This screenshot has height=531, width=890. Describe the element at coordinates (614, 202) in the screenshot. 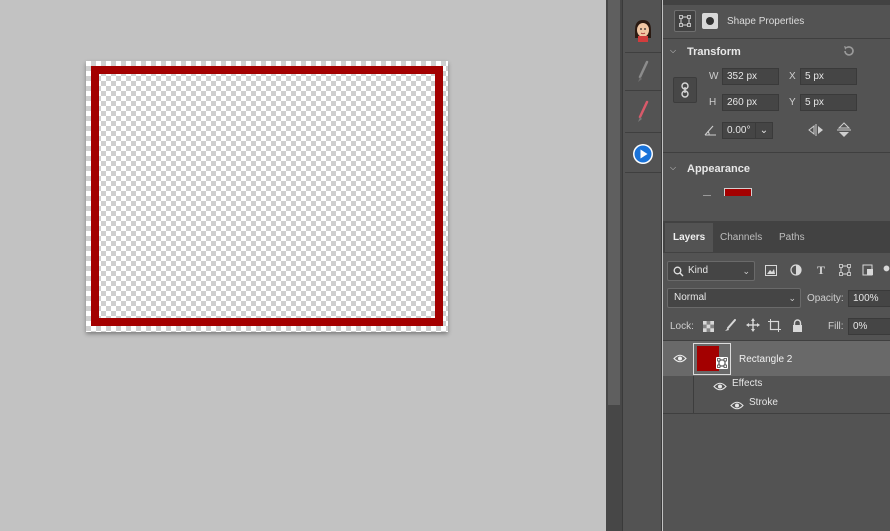

I see `scrollbar-thumb` at that location.